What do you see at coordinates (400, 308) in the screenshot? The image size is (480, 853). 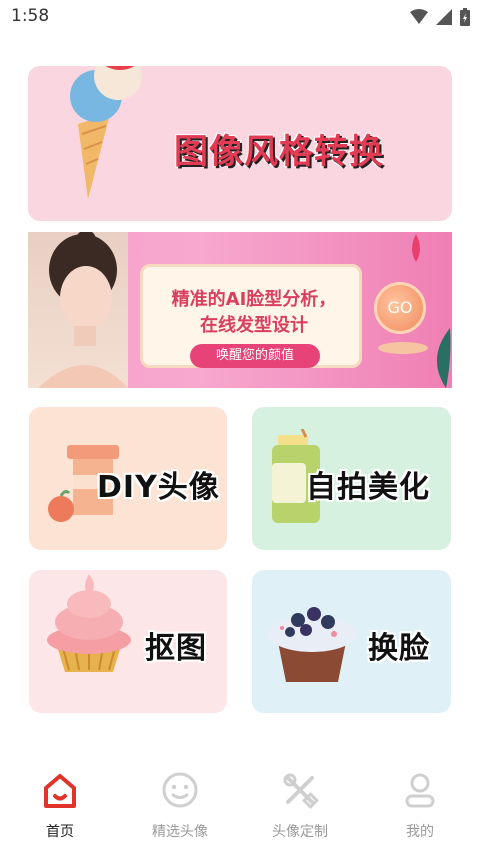 I see `go-button: GO` at bounding box center [400, 308].